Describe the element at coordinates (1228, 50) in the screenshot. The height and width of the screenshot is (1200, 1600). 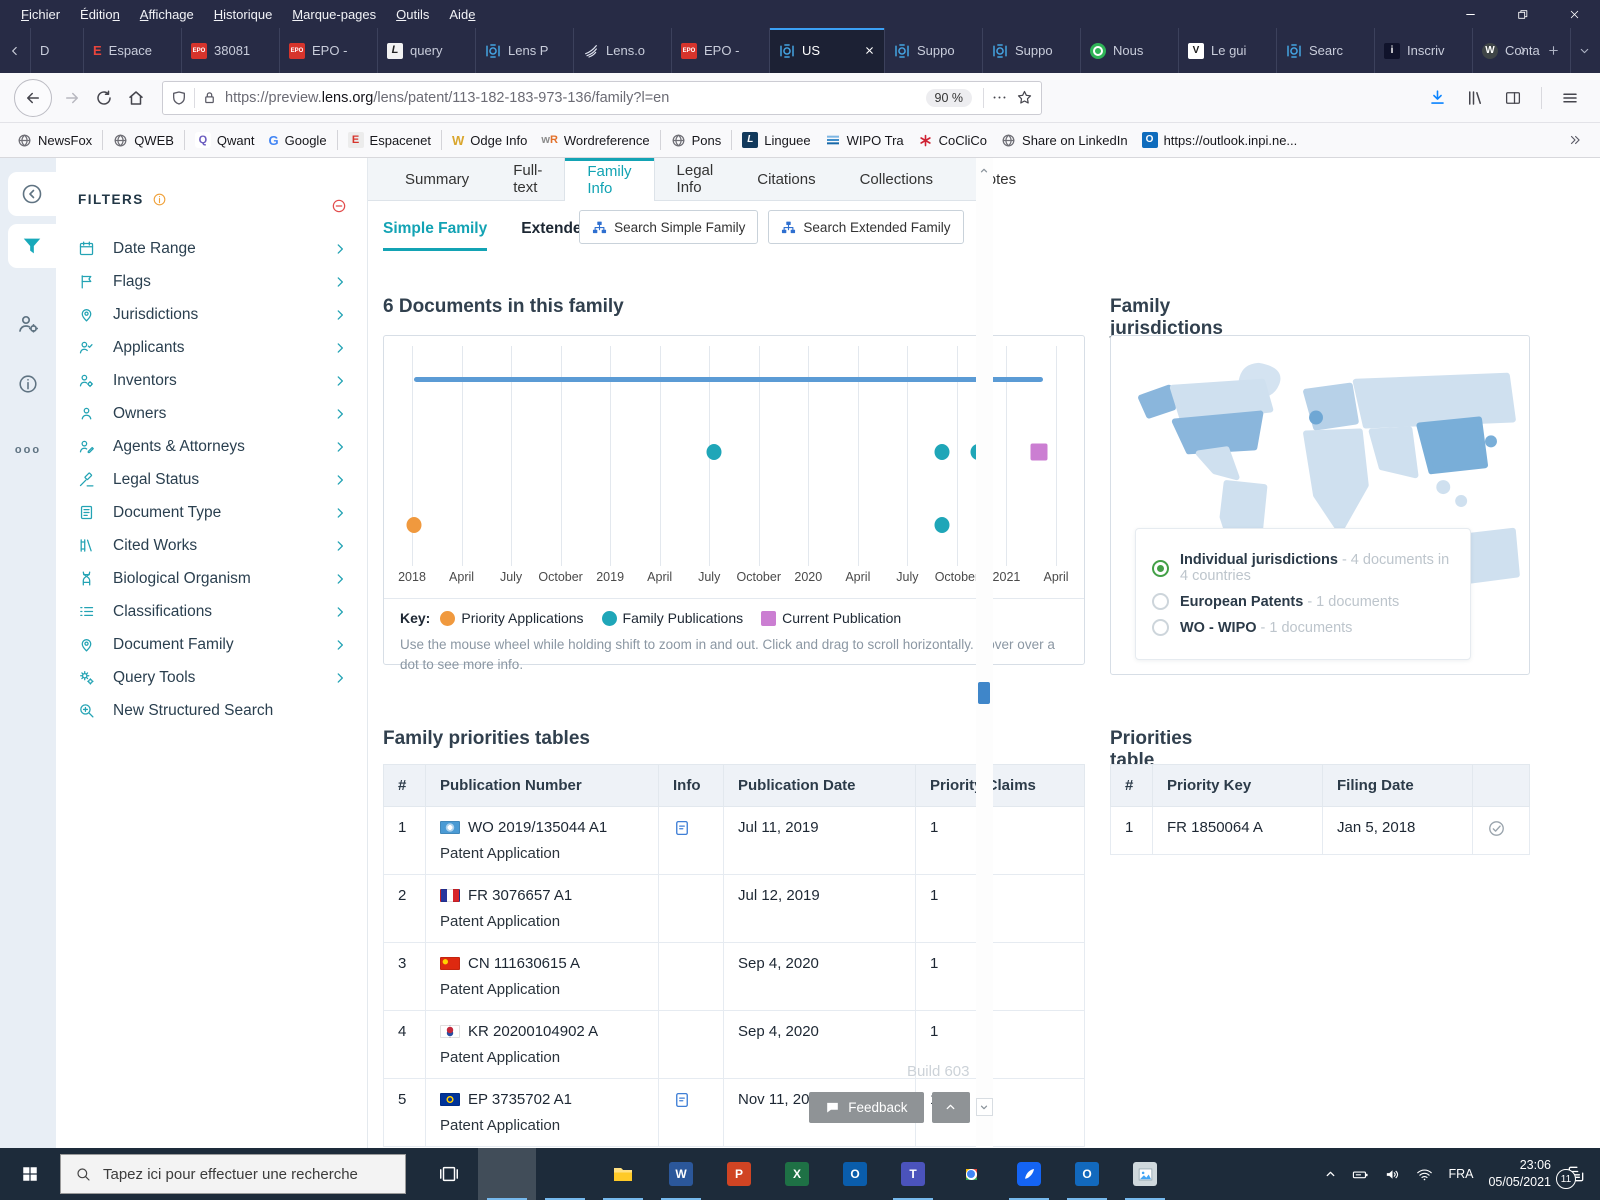
I see `browser-tab-legui: V Le gui` at that location.